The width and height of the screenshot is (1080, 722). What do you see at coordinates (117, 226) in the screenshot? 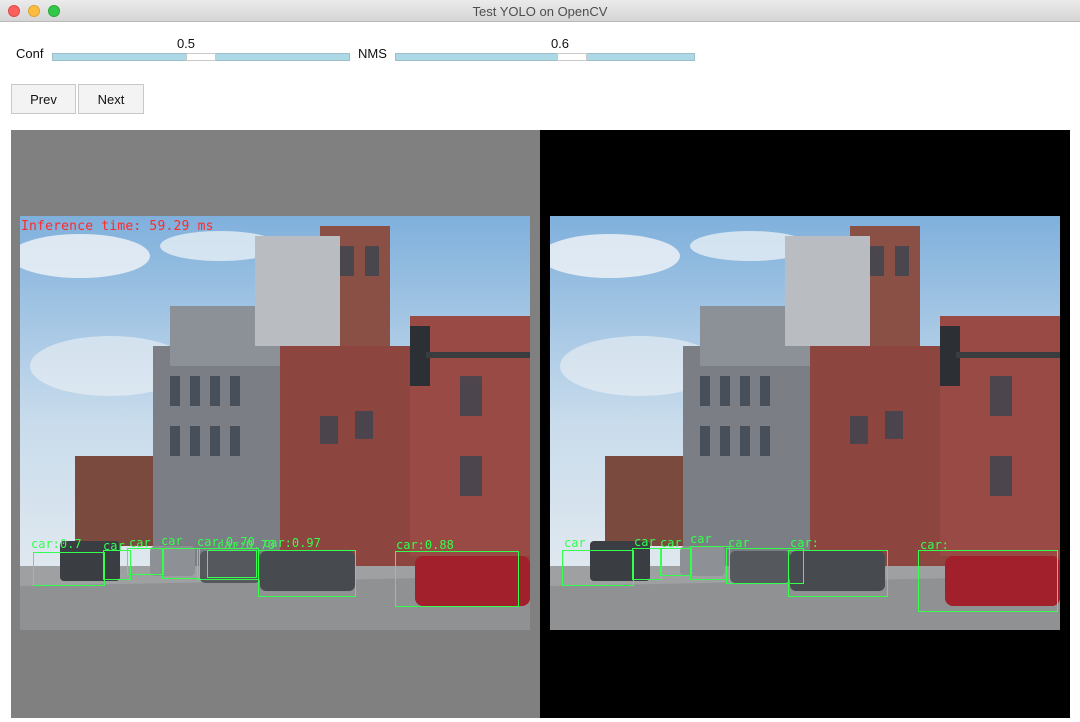
I see `inference-time-text: Inference time: 59.29 ms` at bounding box center [117, 226].